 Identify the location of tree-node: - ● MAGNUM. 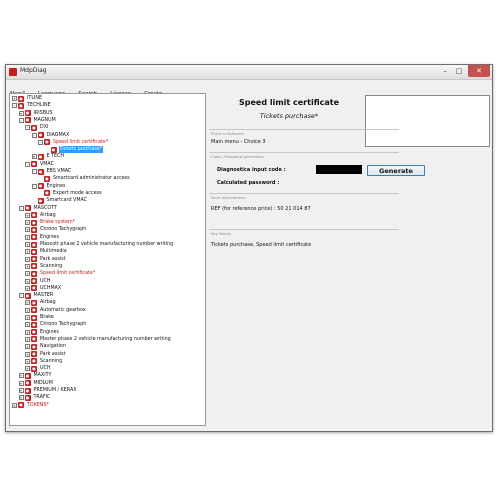
(37, 120).